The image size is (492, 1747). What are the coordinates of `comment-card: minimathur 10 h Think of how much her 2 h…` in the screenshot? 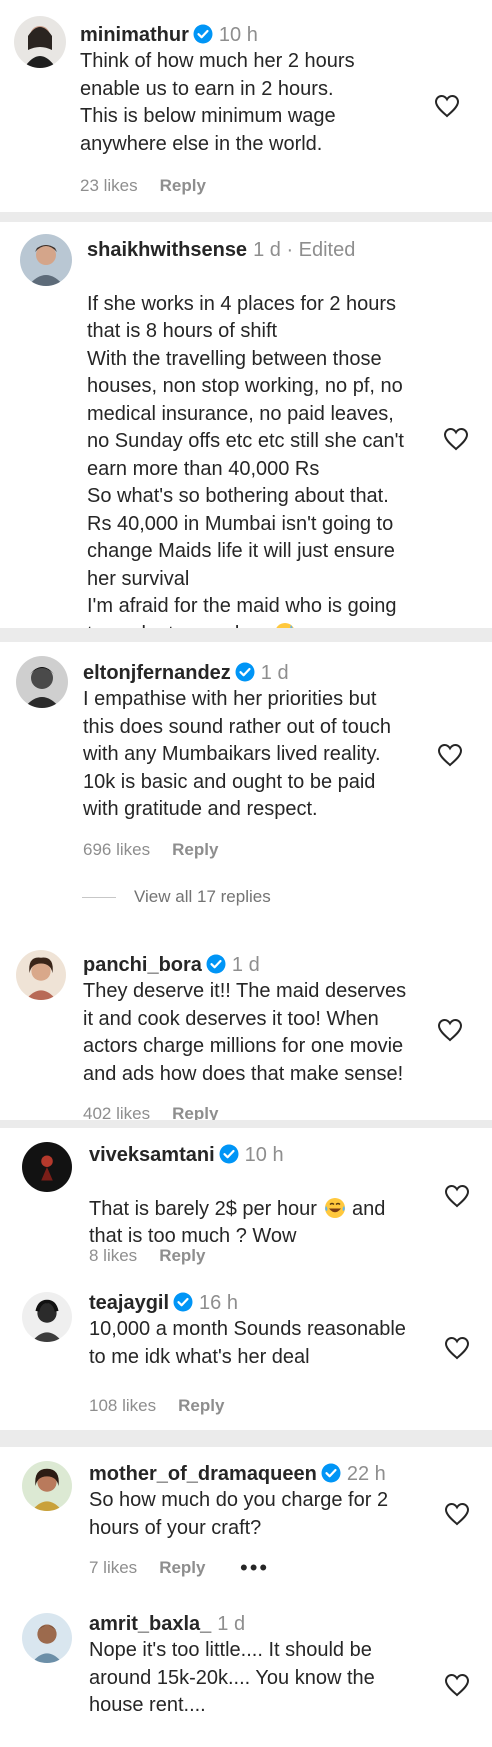 It's located at (246, 106).